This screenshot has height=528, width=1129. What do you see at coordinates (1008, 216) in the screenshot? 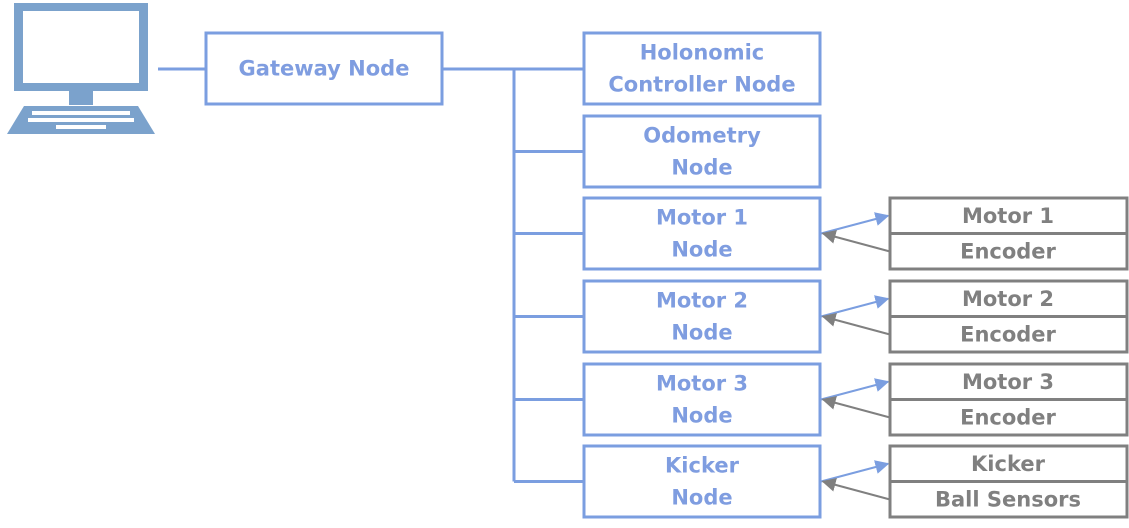
I see `peripheral-label: Motor 1` at bounding box center [1008, 216].